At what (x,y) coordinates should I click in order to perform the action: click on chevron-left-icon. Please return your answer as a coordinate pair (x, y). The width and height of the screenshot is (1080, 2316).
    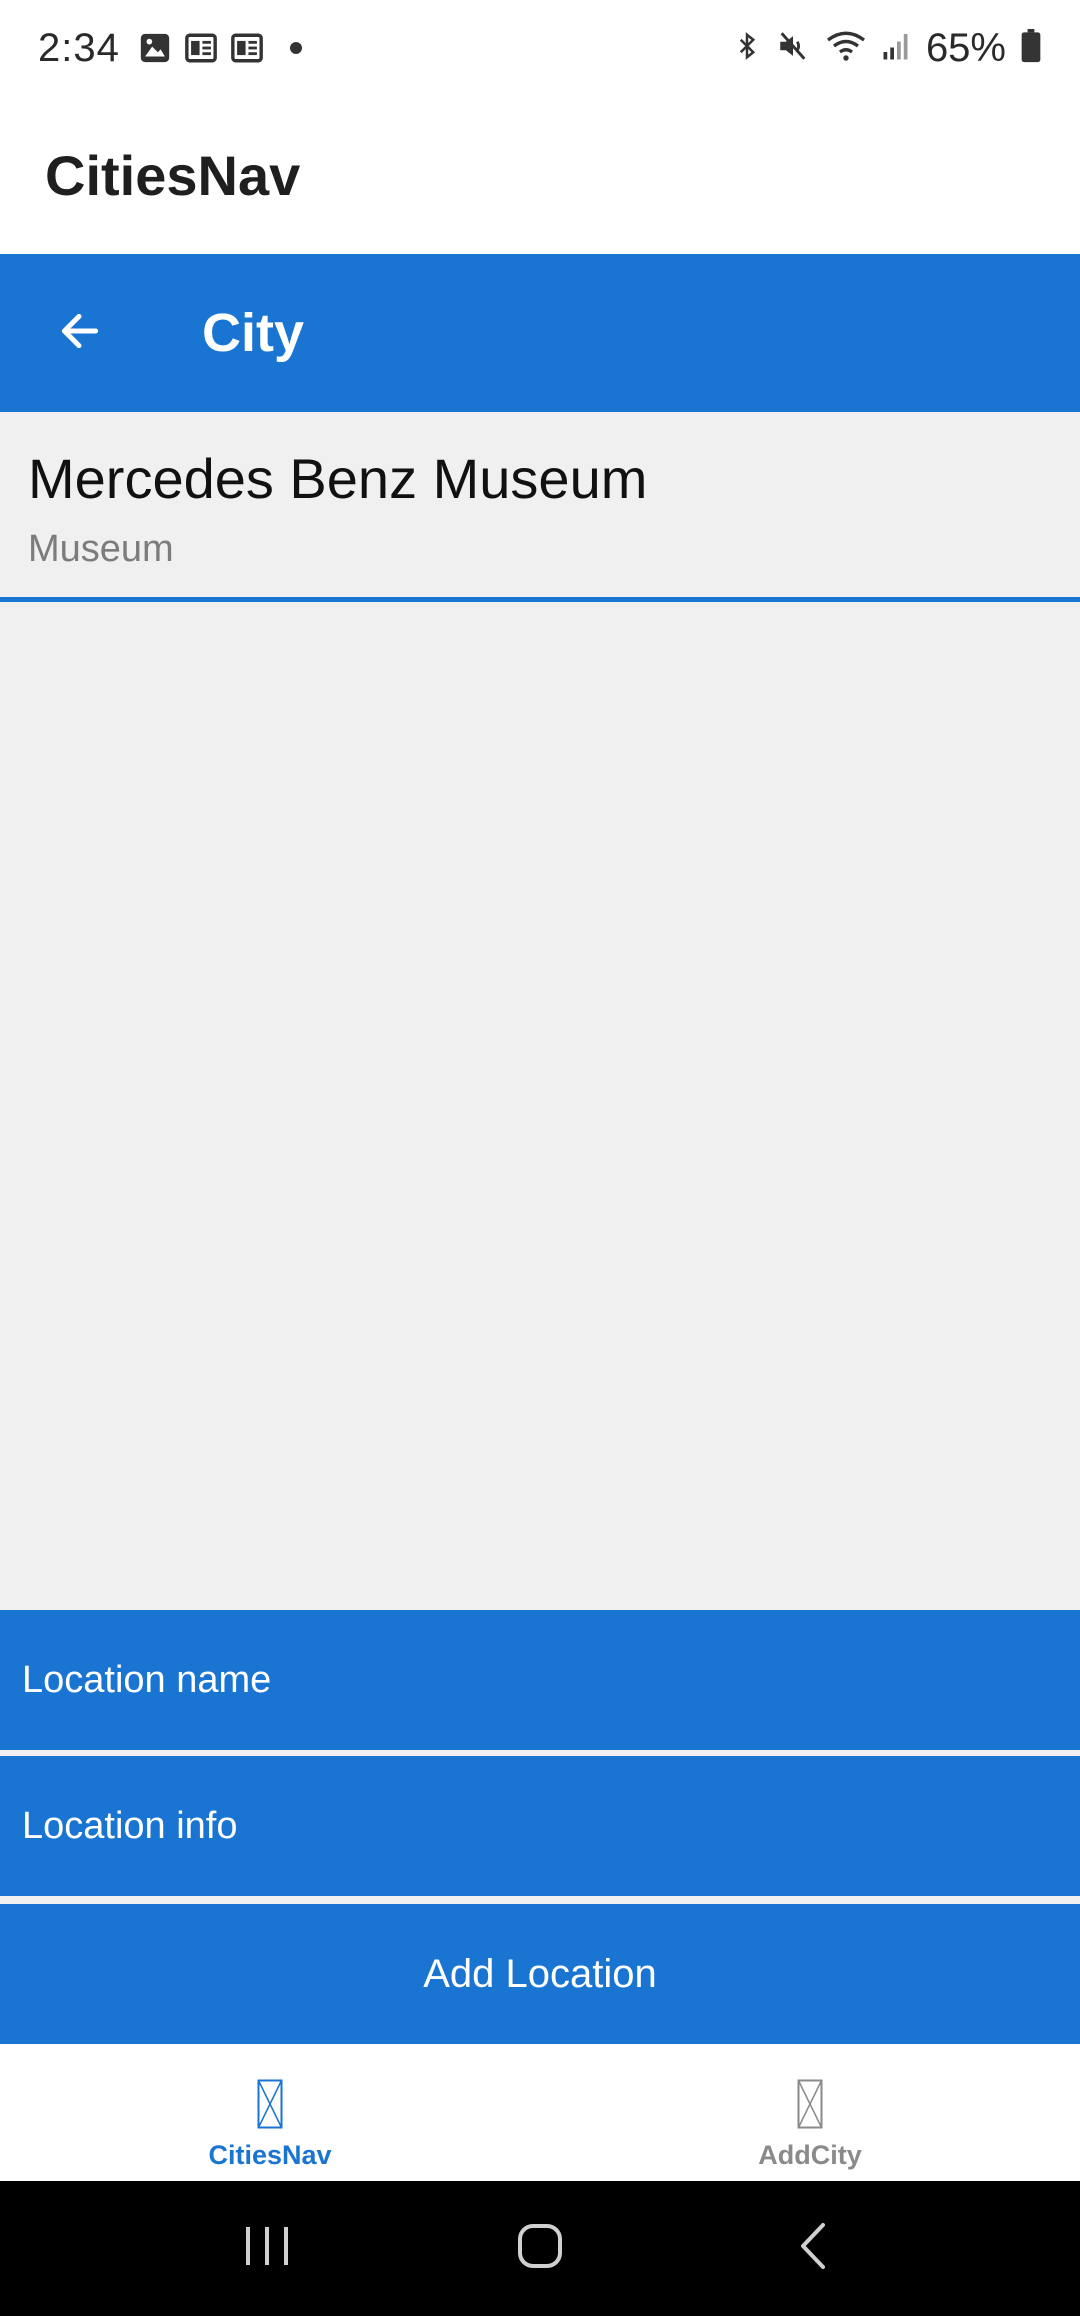
    Looking at the image, I should click on (813, 2248).